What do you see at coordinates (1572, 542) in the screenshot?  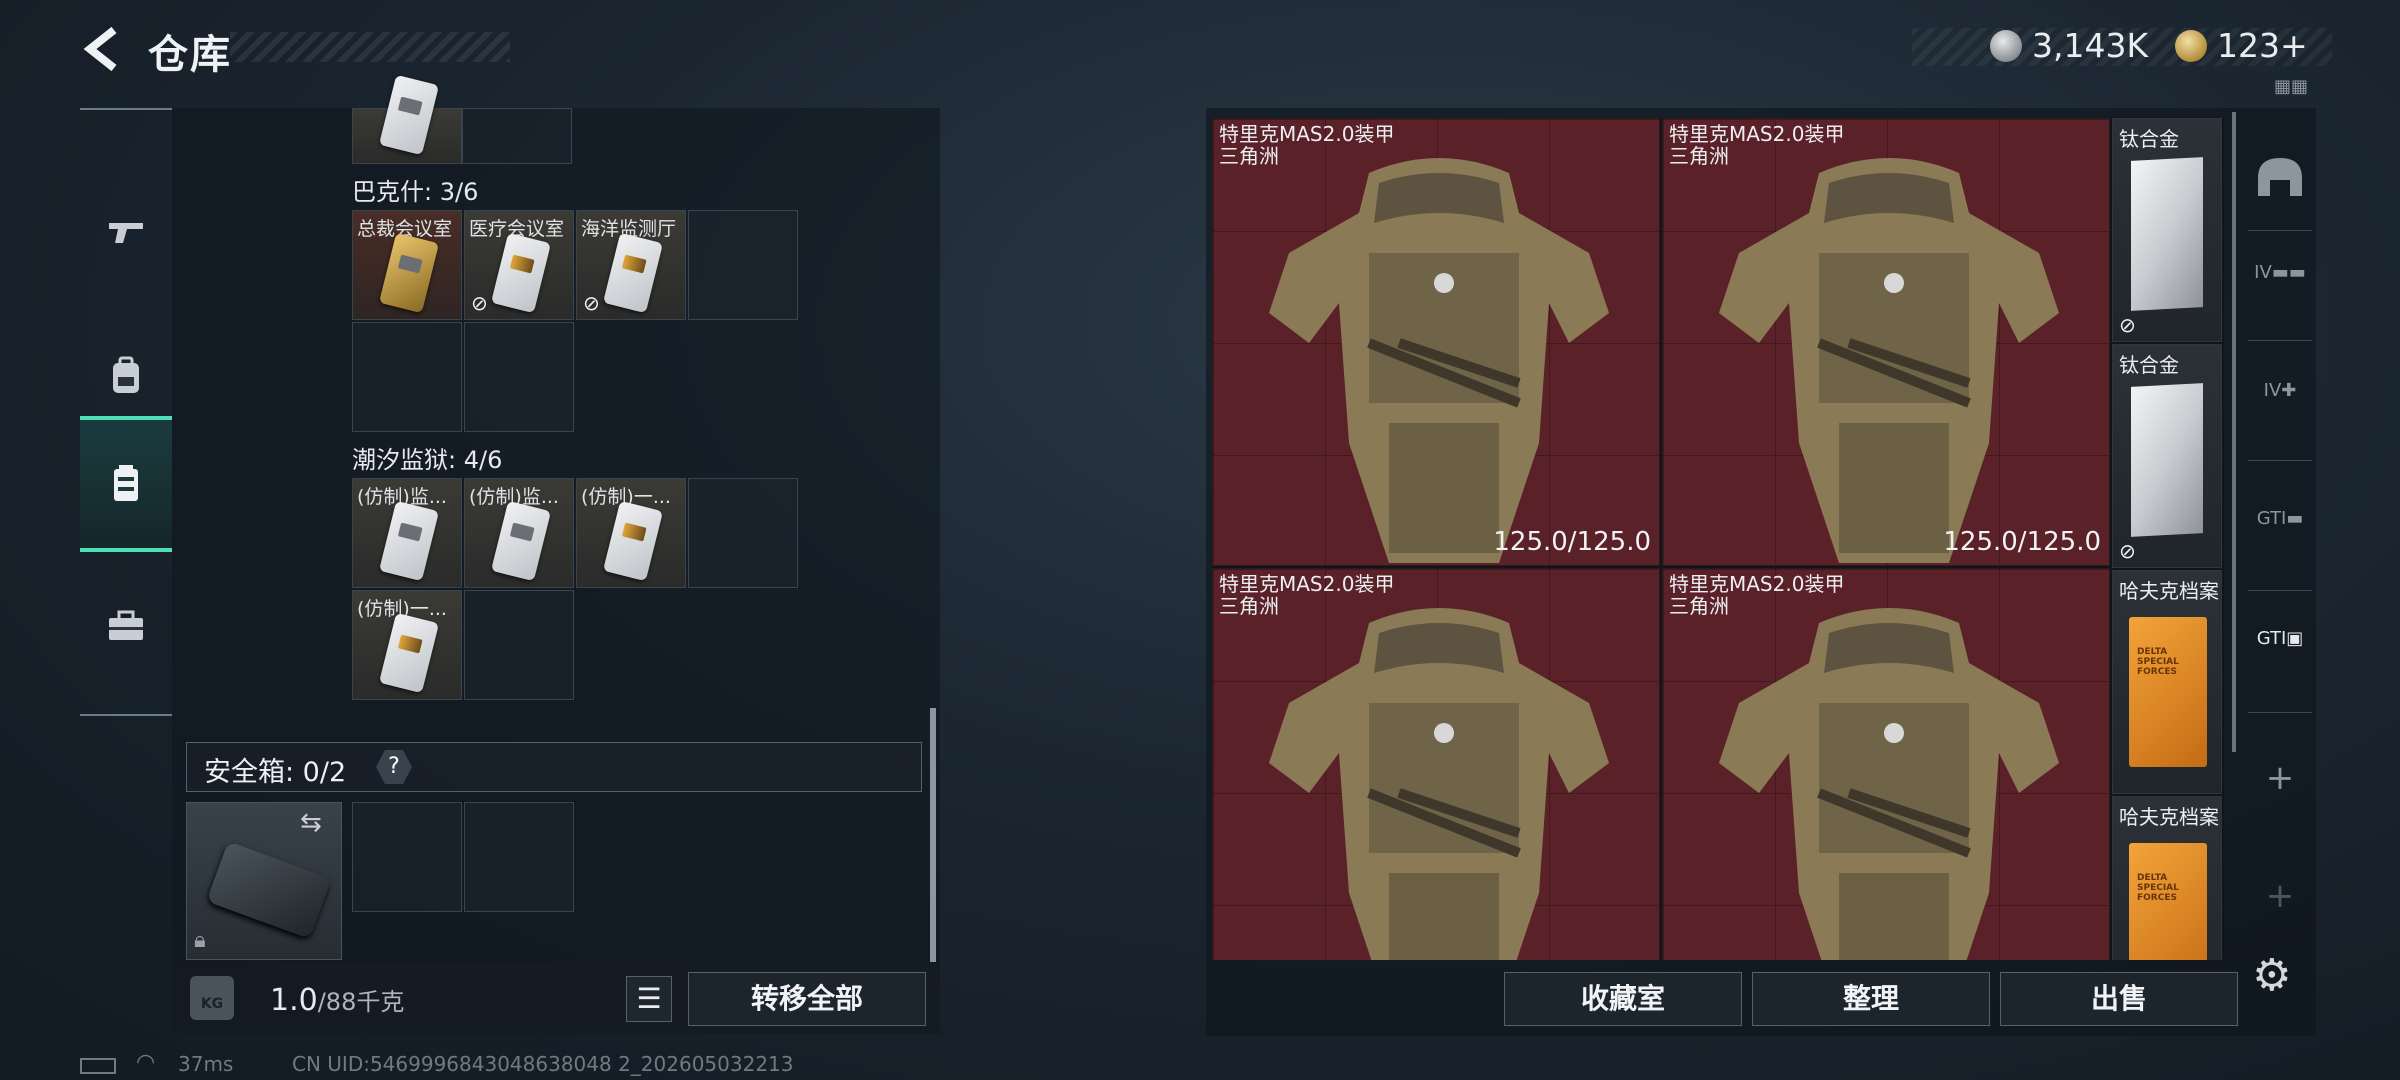 I see `armor-durability: 125.0/125.0` at bounding box center [1572, 542].